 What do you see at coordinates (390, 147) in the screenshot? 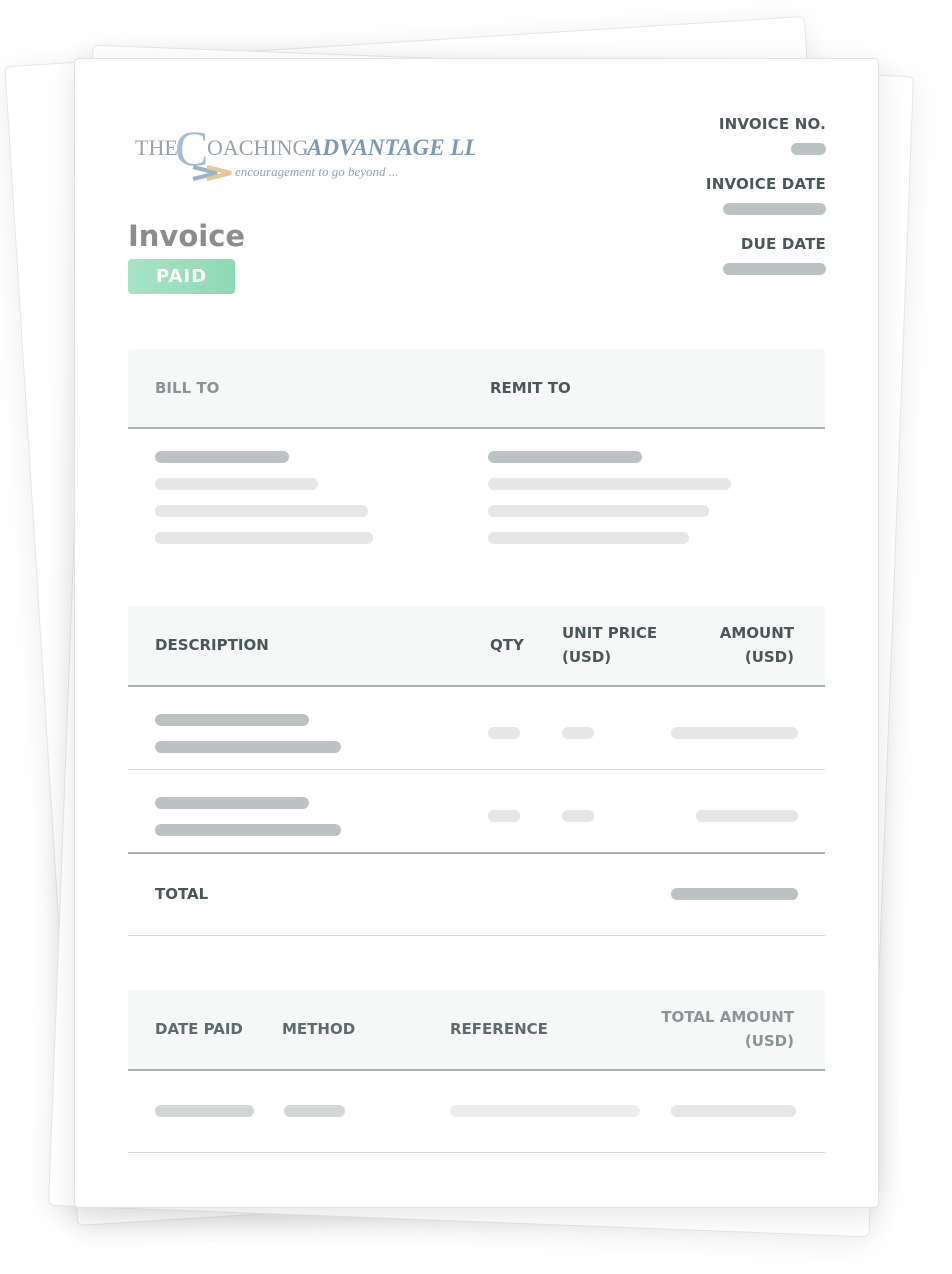
I see `logo-word2: ADVANTAGE LLC` at bounding box center [390, 147].